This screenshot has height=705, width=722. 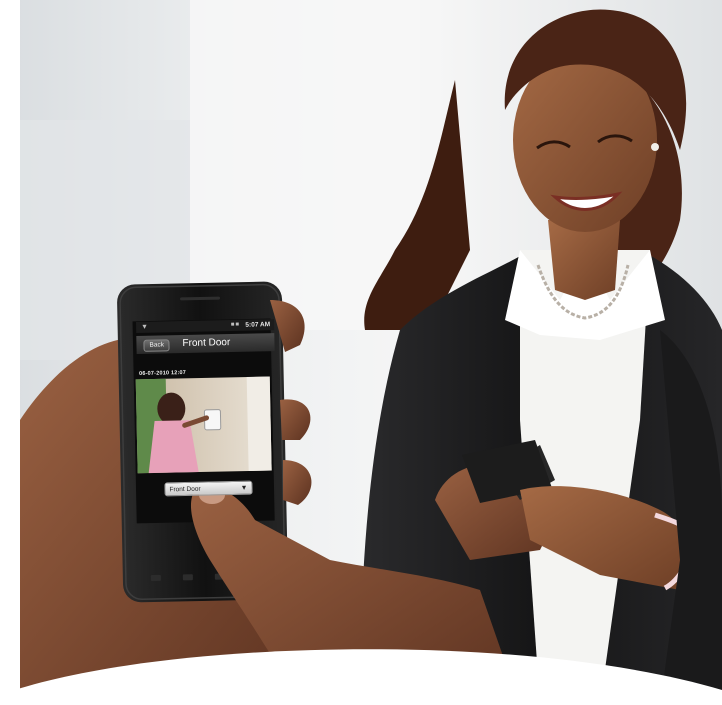 I want to click on status-time: 5:07 AM, so click(x=258, y=325).